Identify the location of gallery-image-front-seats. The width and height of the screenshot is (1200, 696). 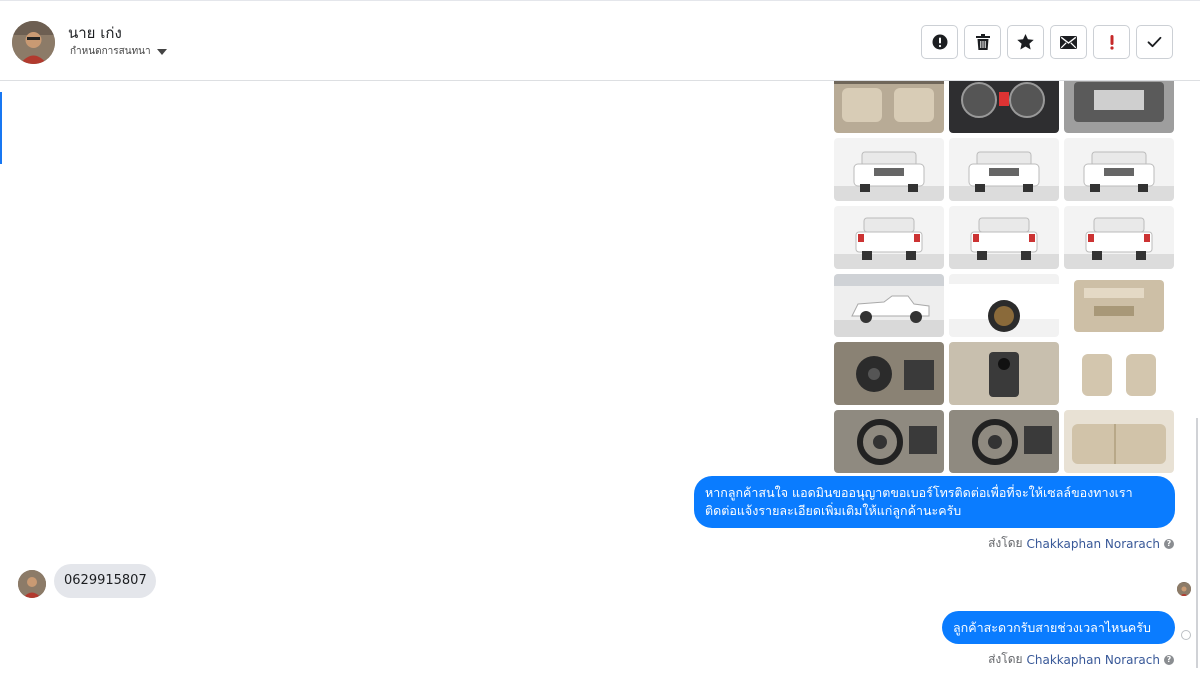
(1119, 373).